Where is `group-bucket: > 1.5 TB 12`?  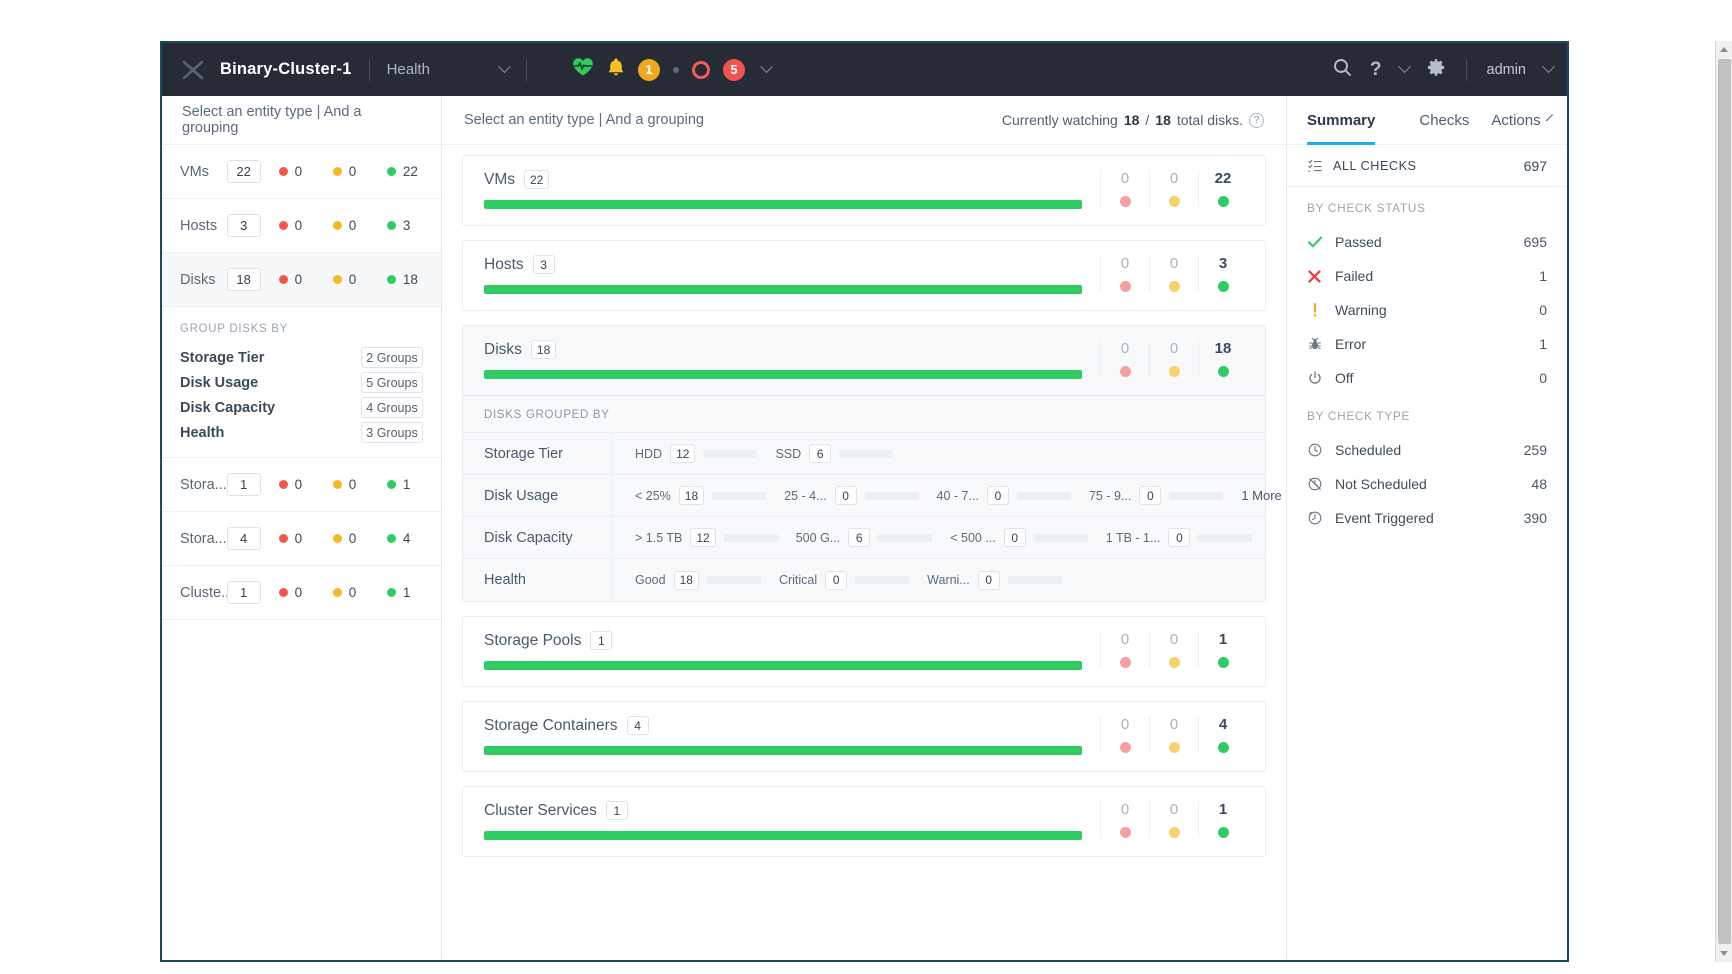 group-bucket: > 1.5 TB 12 is located at coordinates (706, 537).